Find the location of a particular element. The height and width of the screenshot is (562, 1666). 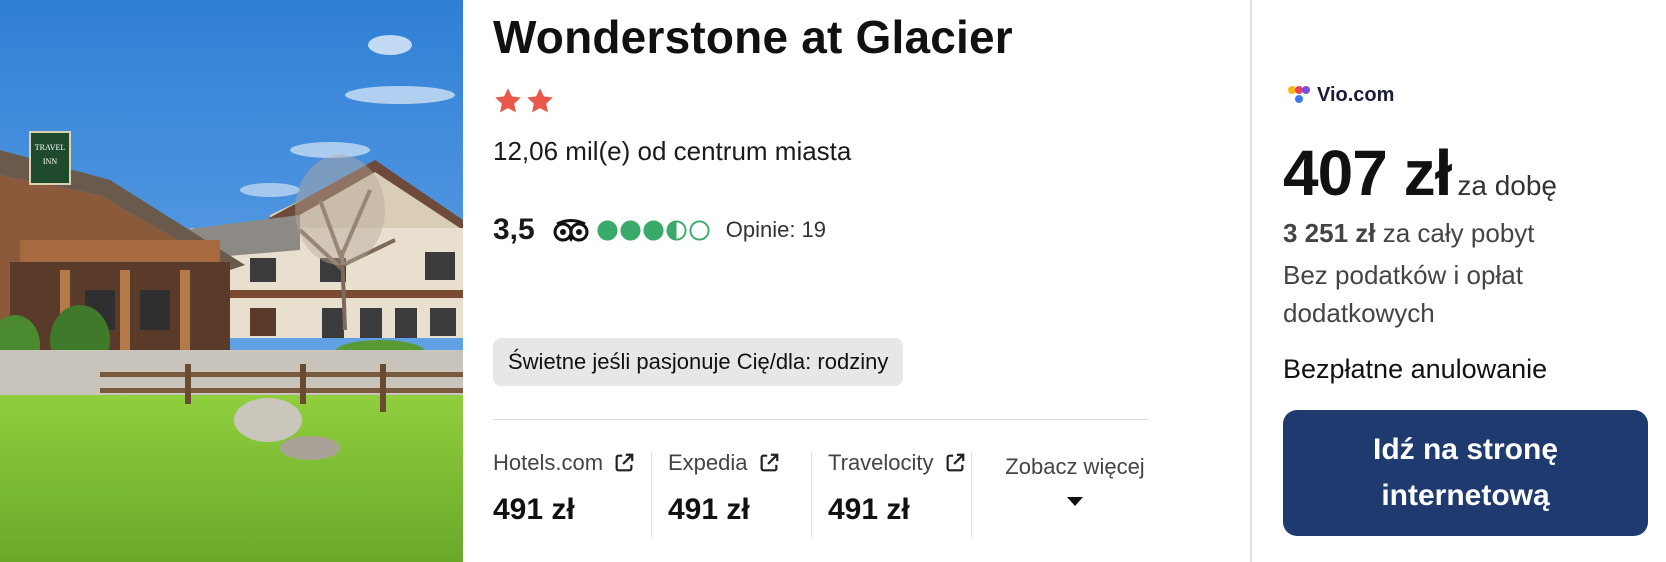

traveler-type-tag: Świetne jeśli pasjonuje Cię/dla: rodziny is located at coordinates (698, 362).